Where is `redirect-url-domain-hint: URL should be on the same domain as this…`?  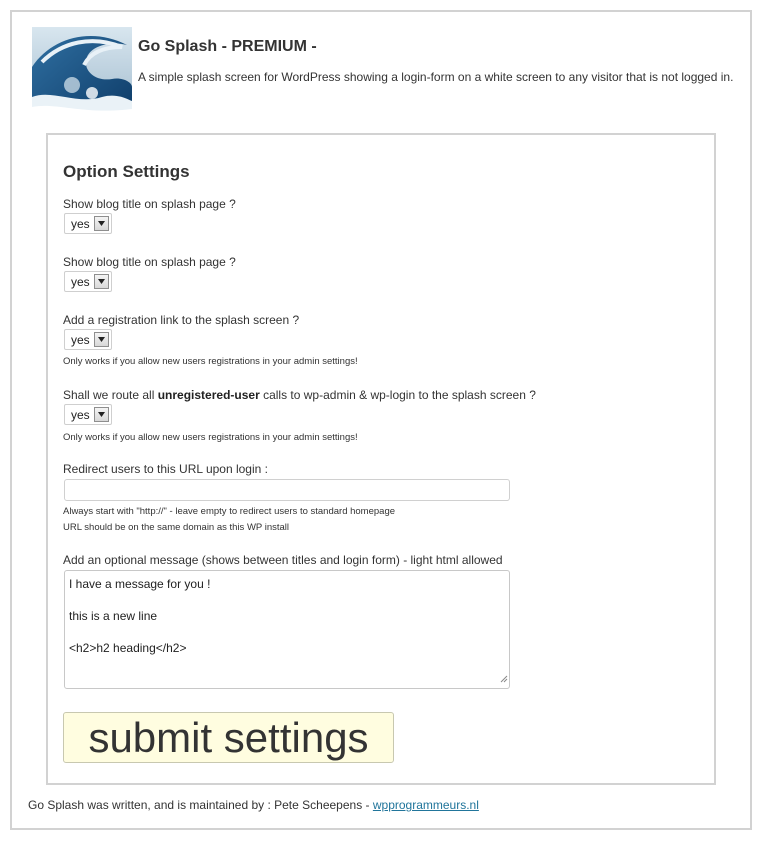
redirect-url-domain-hint: URL should be on the same domain as this… is located at coordinates (176, 527).